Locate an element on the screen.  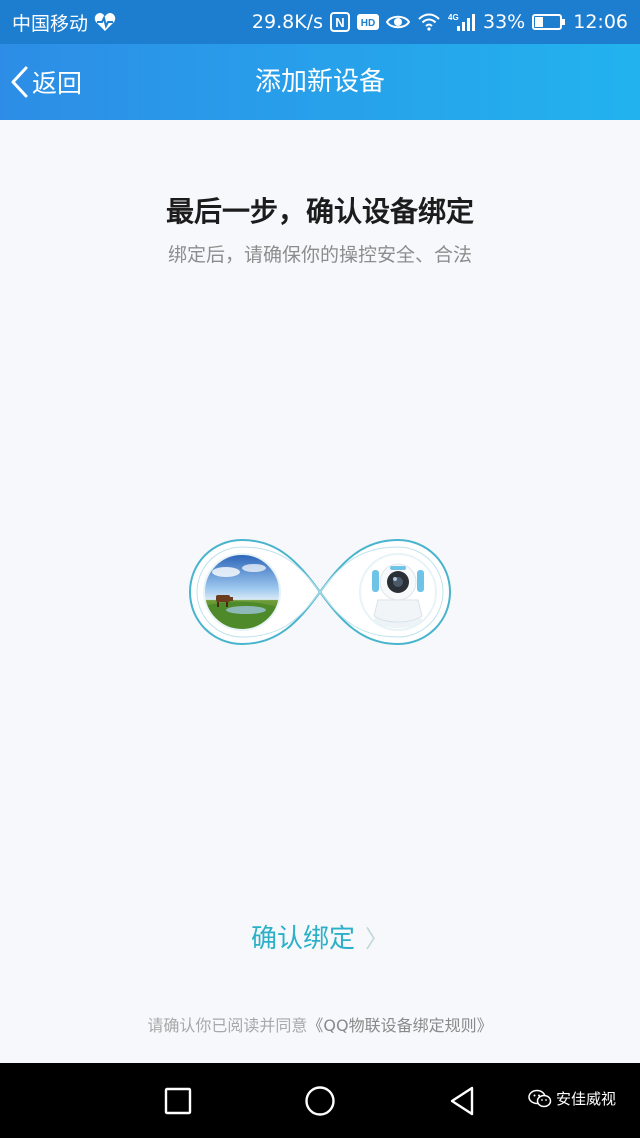
binding-illustration is located at coordinates (320, 592).